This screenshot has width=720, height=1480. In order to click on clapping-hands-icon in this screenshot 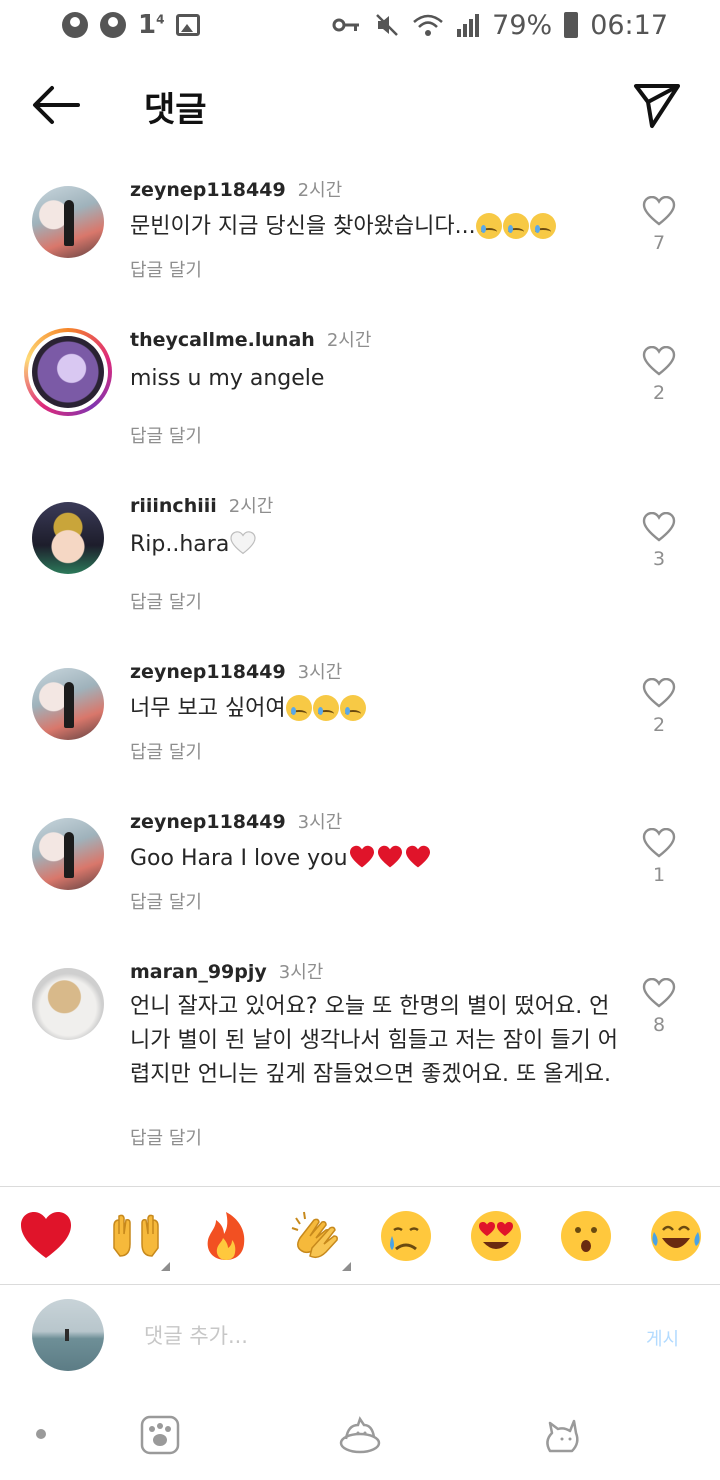, I will do `click(318, 1236)`.